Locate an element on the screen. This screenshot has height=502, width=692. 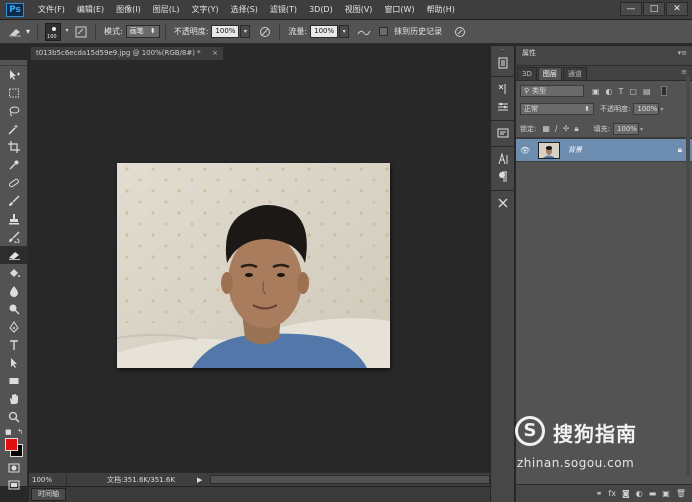
opacity-slider-toggle: ▾ is located at coordinates (245, 31).